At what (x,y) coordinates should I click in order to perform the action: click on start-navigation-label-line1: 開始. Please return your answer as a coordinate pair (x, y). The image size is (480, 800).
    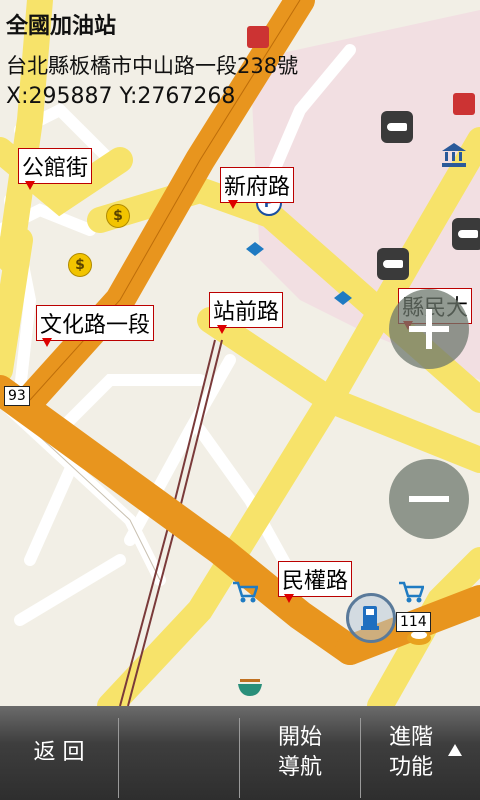
    Looking at the image, I should click on (299, 737).